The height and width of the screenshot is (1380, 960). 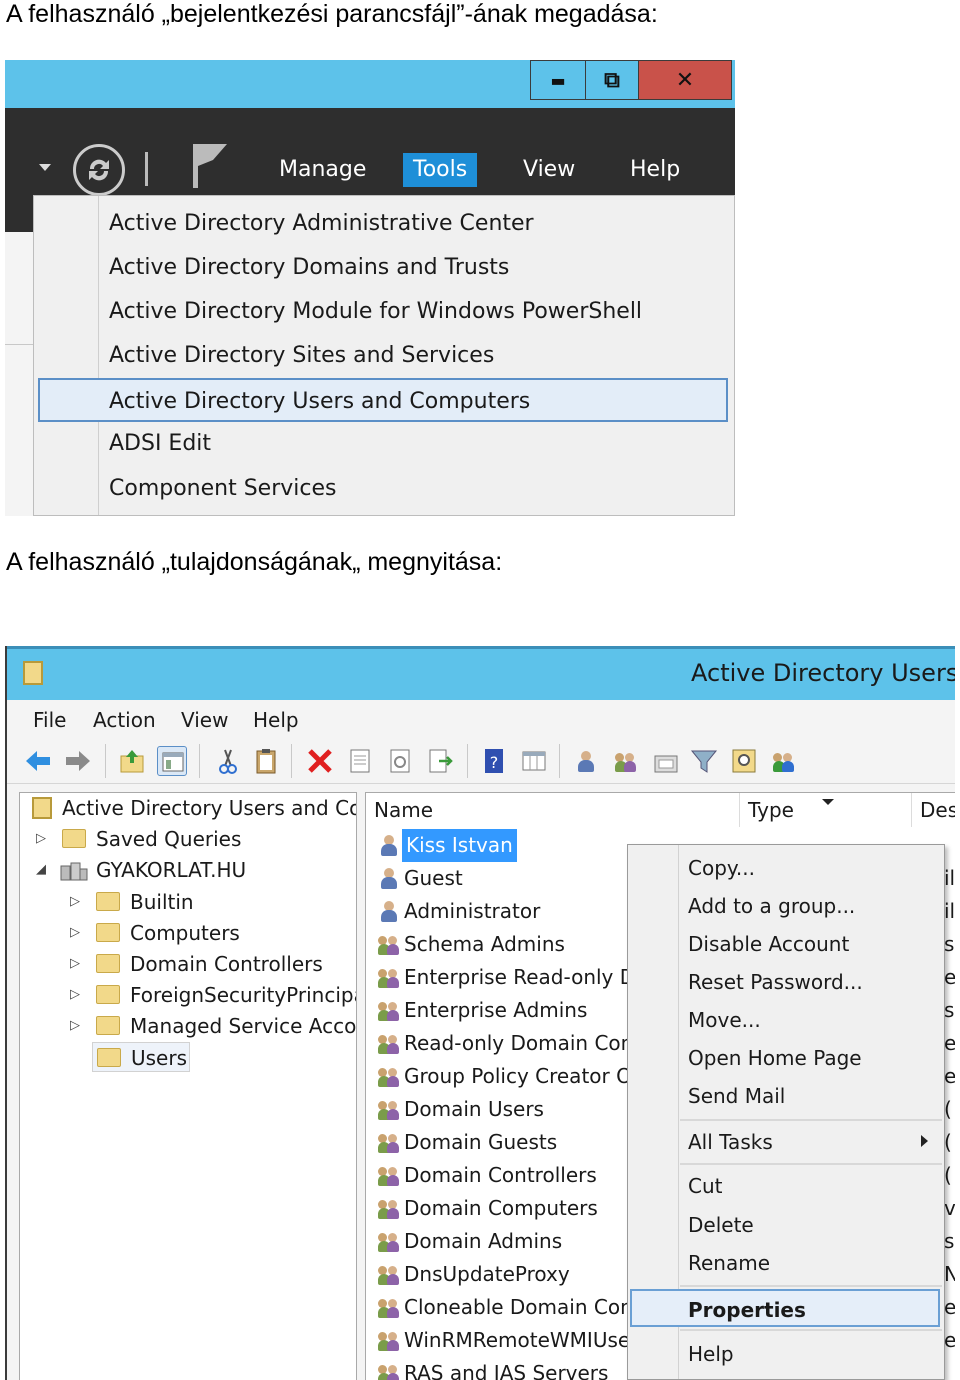 I want to click on collapse-arrow-icon: ◢, so click(x=43, y=870).